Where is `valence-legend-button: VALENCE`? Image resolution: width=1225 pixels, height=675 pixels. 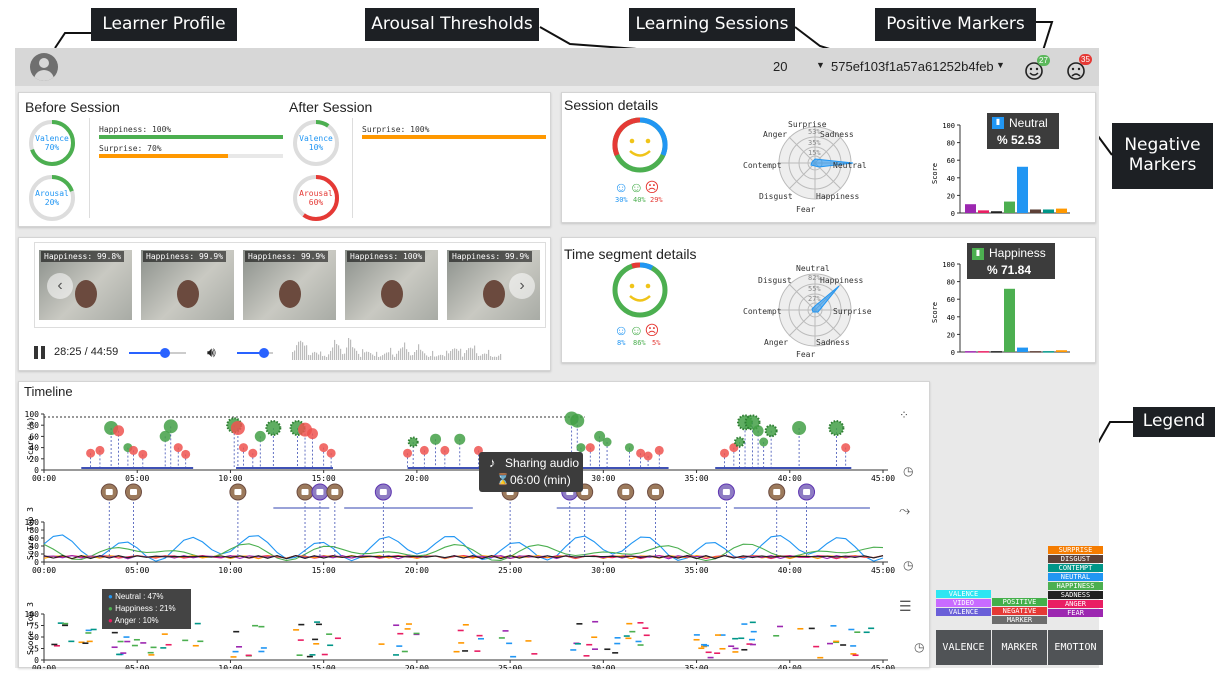 valence-legend-button: VALENCE is located at coordinates (963, 647).